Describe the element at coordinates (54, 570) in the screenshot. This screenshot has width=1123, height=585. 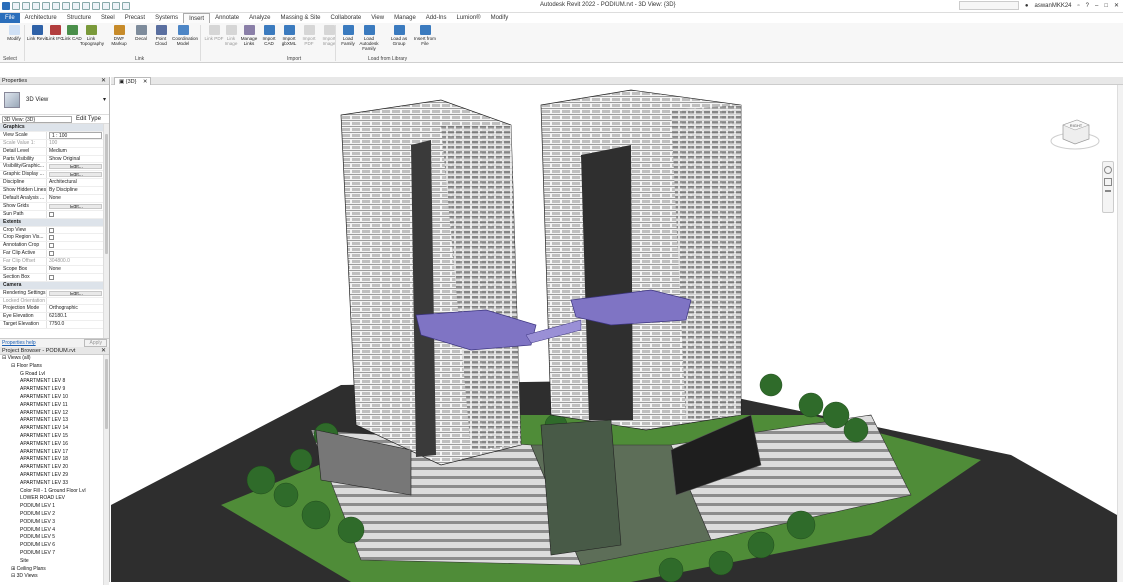
I see `tree-node: ⊞ Ceiling Plans` at that location.